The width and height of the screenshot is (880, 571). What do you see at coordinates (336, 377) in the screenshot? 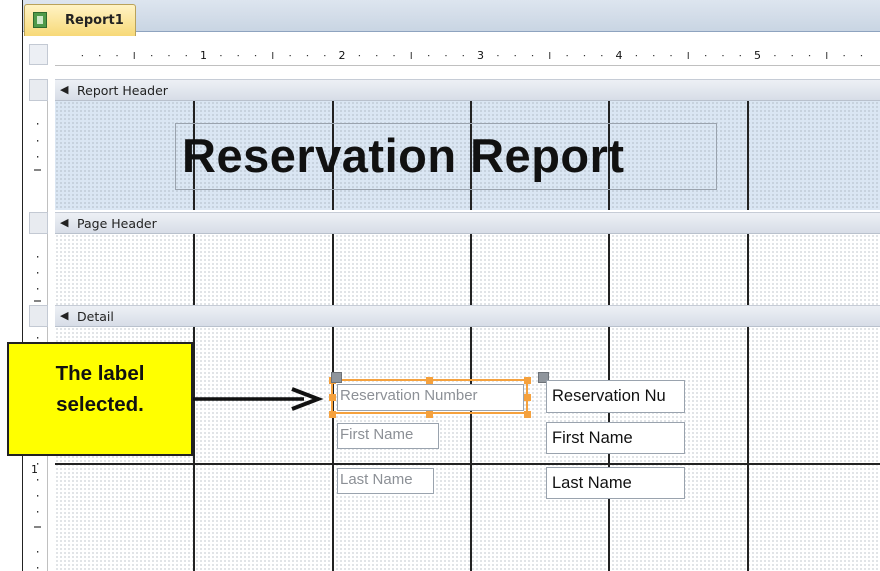
I see `move-handle-label` at bounding box center [336, 377].